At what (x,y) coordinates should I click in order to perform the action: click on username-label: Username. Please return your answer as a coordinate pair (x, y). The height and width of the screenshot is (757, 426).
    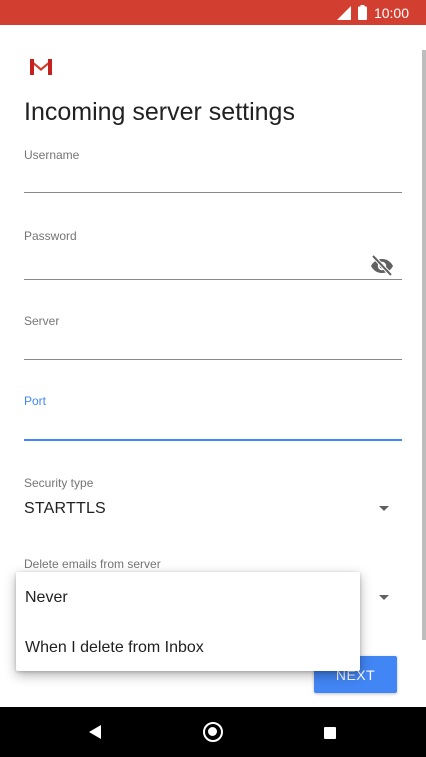
    Looking at the image, I should click on (52, 155).